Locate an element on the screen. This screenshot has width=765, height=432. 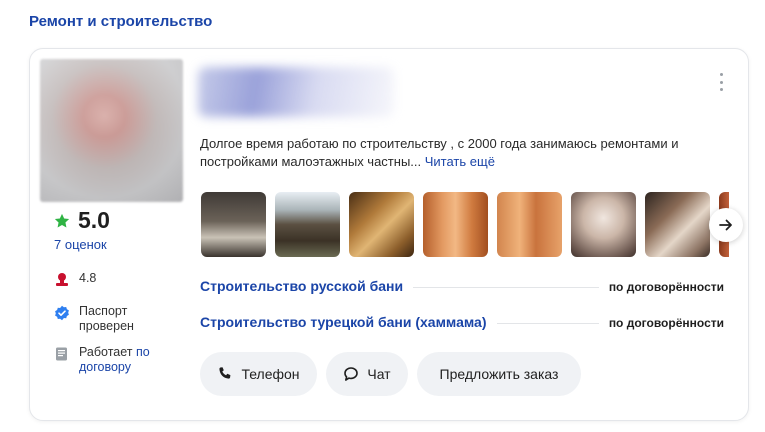
action-buttons: Телефон Чат Предложить заказ is located at coordinates (390, 374).